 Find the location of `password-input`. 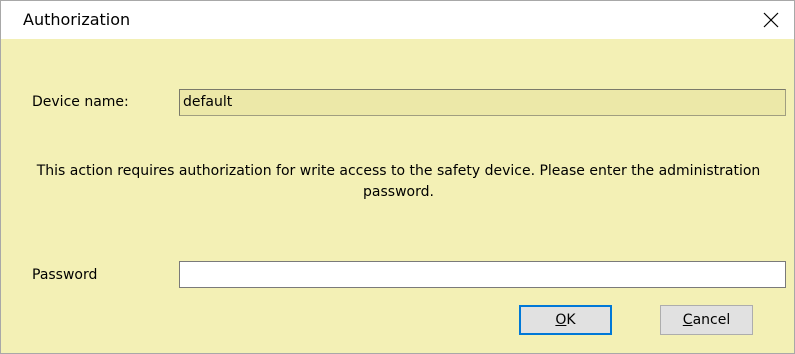

password-input is located at coordinates (482, 274).